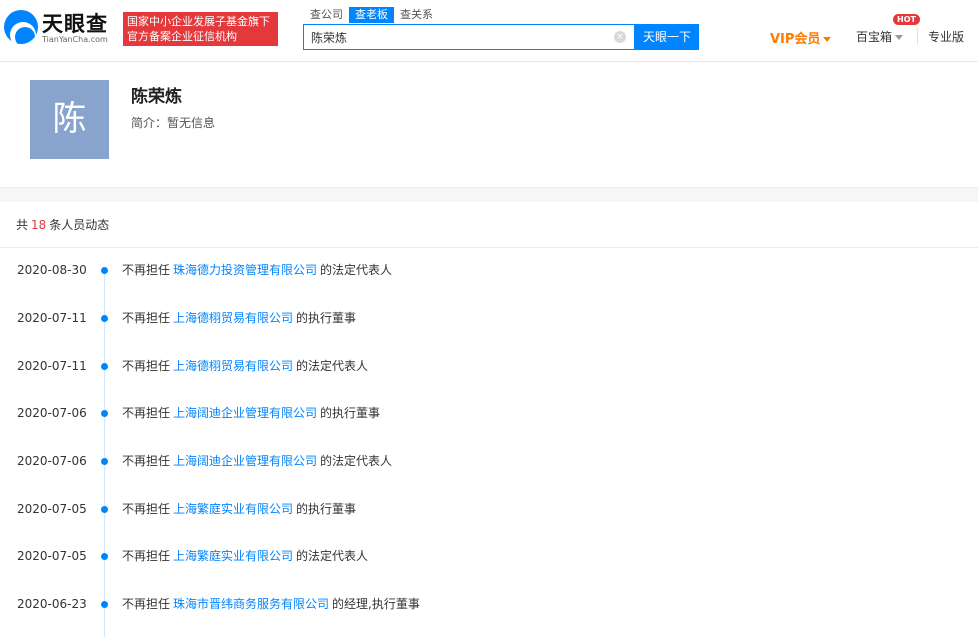 This screenshot has width=978, height=637. Describe the element at coordinates (156, 97) in the screenshot. I see `person-name: 陈荣炼` at that location.